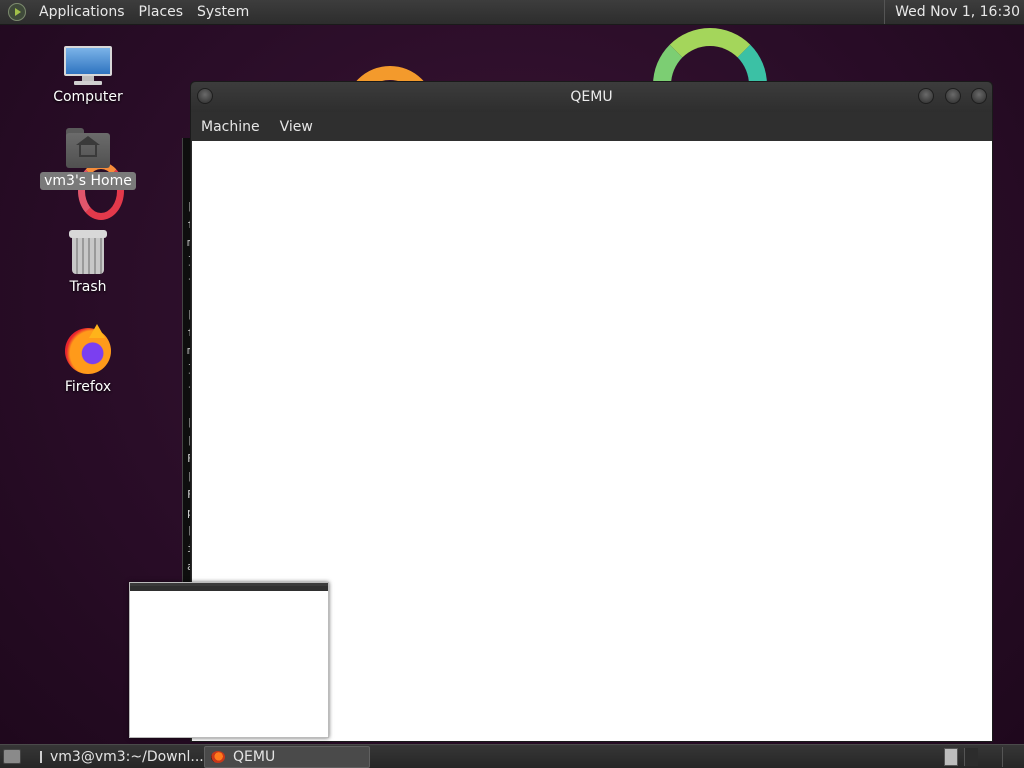  I want to click on panel-trash-applet, so click(1011, 757).